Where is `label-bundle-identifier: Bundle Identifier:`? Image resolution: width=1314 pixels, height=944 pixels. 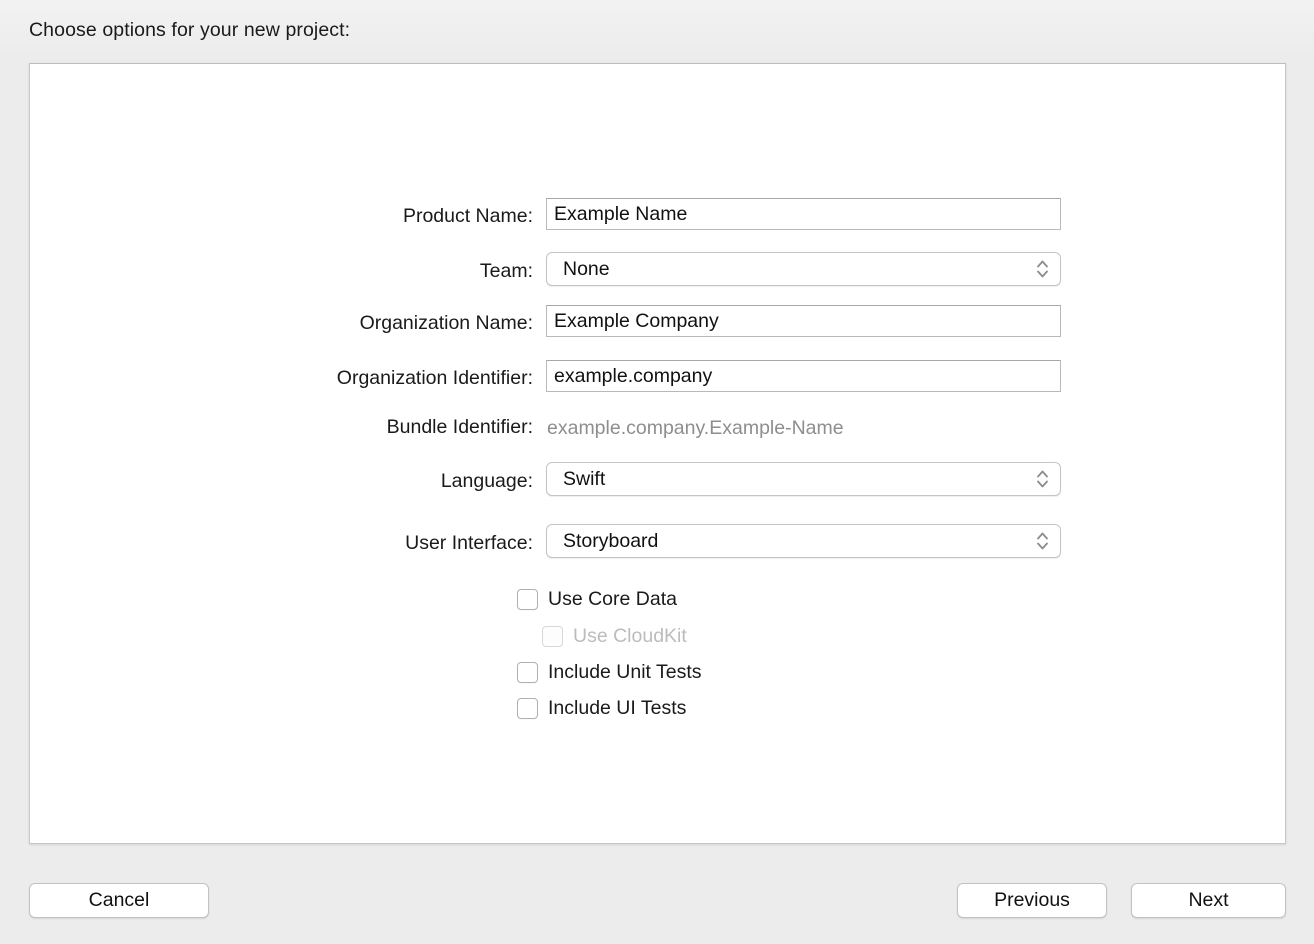 label-bundle-identifier: Bundle Identifier: is located at coordinates (459, 427).